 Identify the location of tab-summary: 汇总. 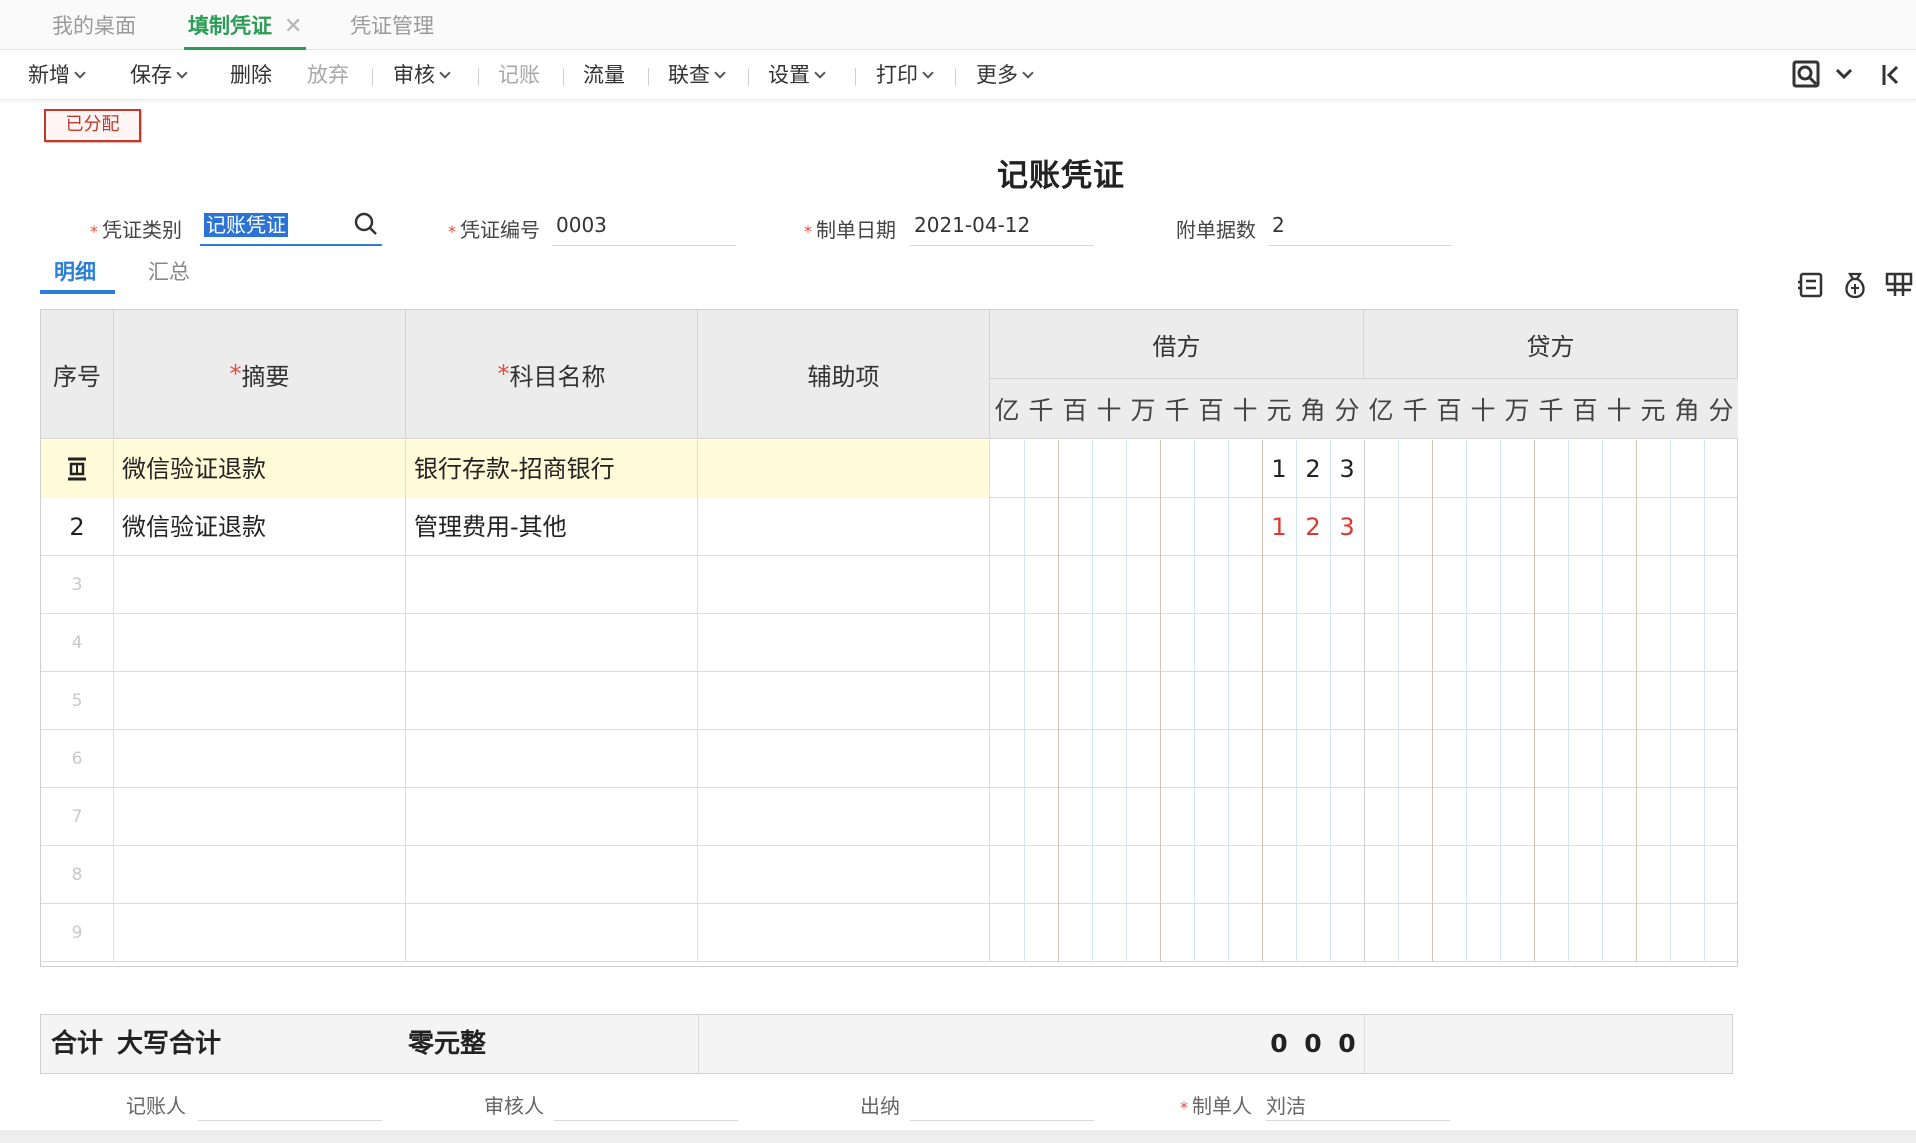
(169, 271).